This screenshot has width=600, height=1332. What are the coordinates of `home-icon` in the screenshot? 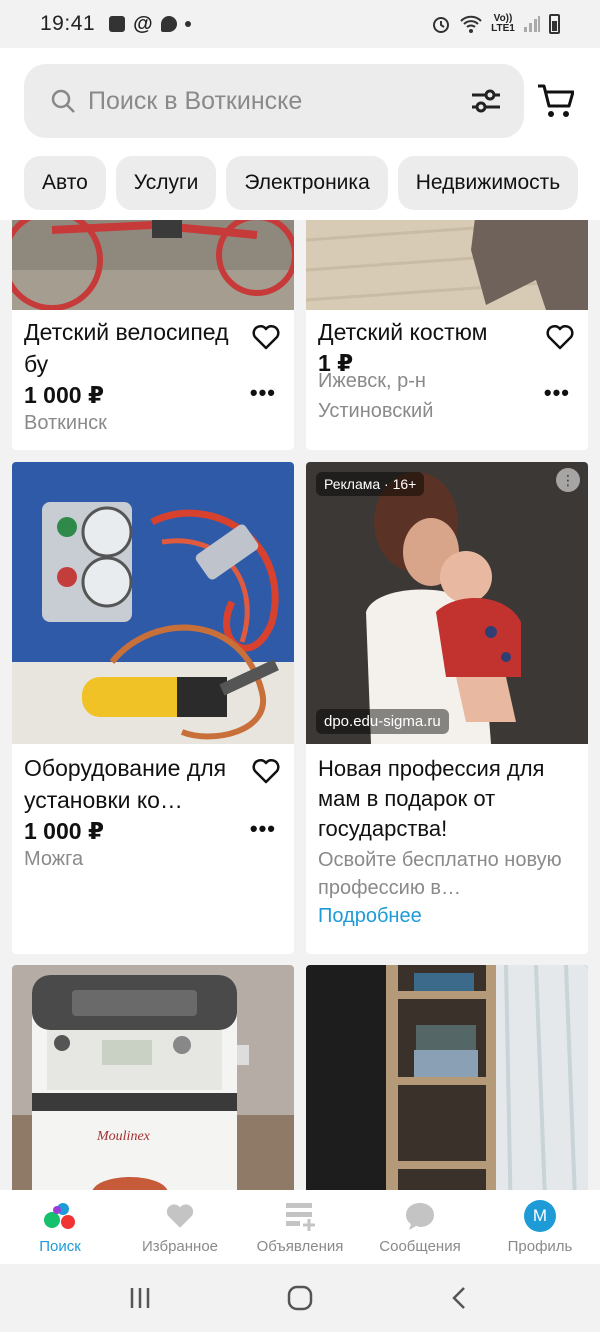 It's located at (300, 1298).